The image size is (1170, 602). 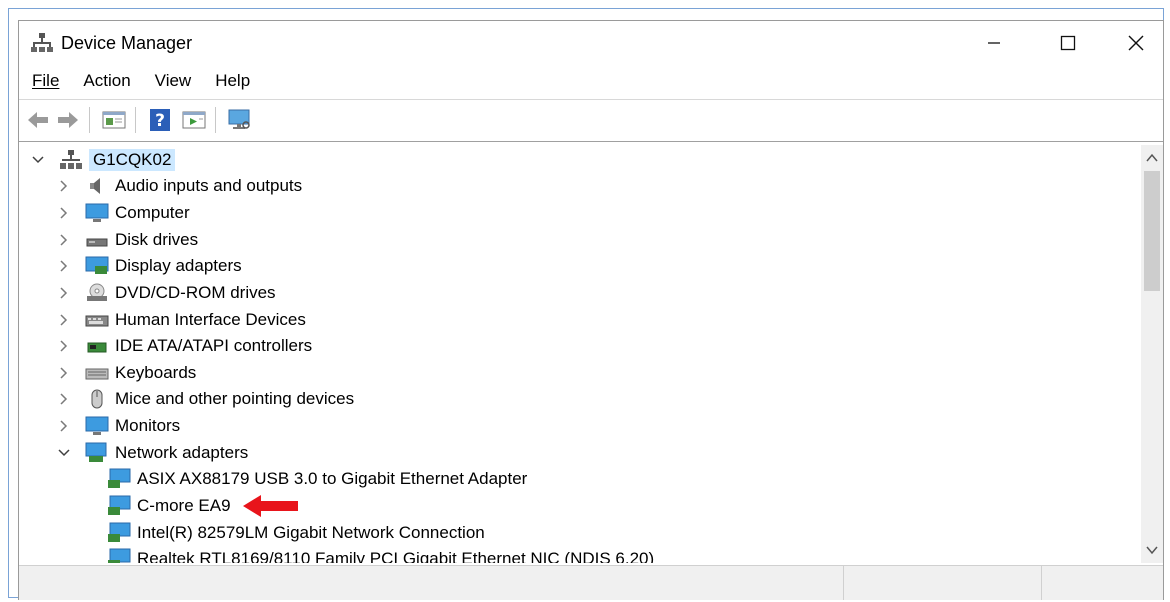 I want to click on tree-item-label: Human Interface Devices, so click(x=210, y=319).